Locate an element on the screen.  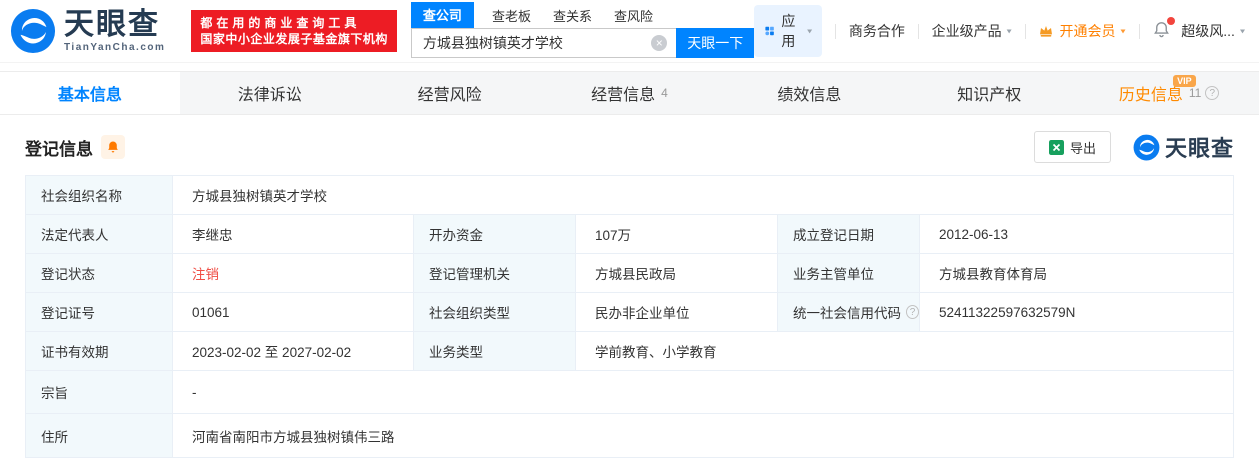
registration-section-header: 登记信息 导出 天眼查 is located at coordinates (629, 147).